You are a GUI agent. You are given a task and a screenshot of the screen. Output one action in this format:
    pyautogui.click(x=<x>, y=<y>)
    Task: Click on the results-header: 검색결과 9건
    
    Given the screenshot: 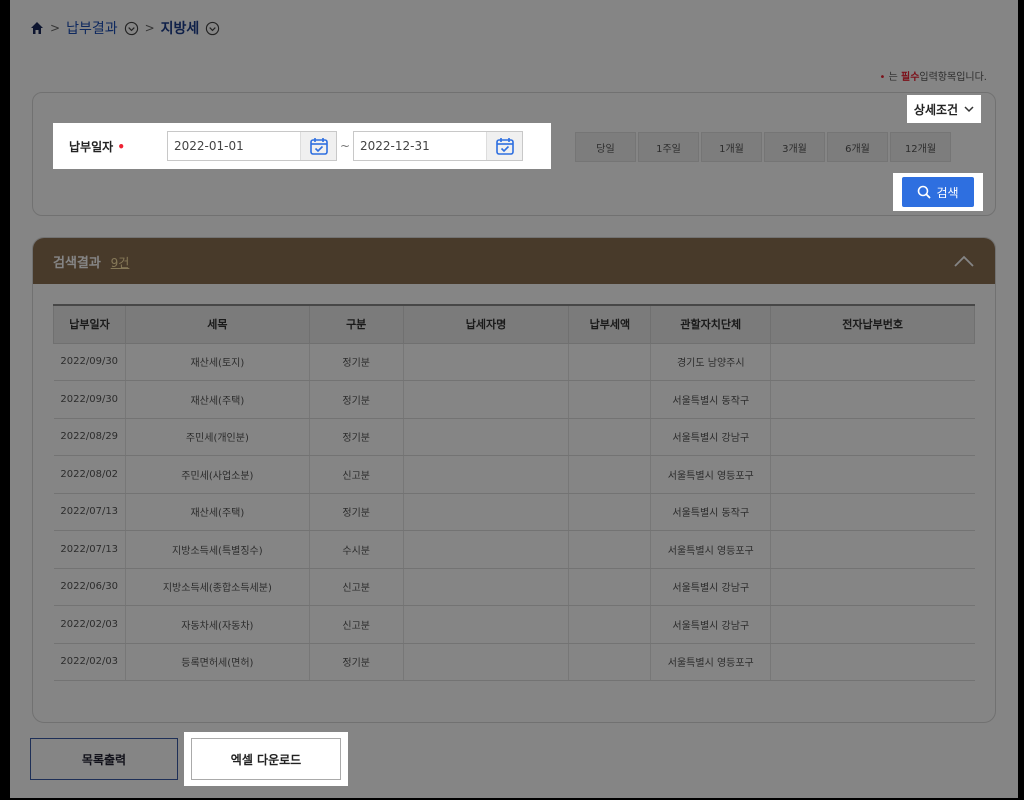 What is the action you would take?
    pyautogui.click(x=514, y=261)
    